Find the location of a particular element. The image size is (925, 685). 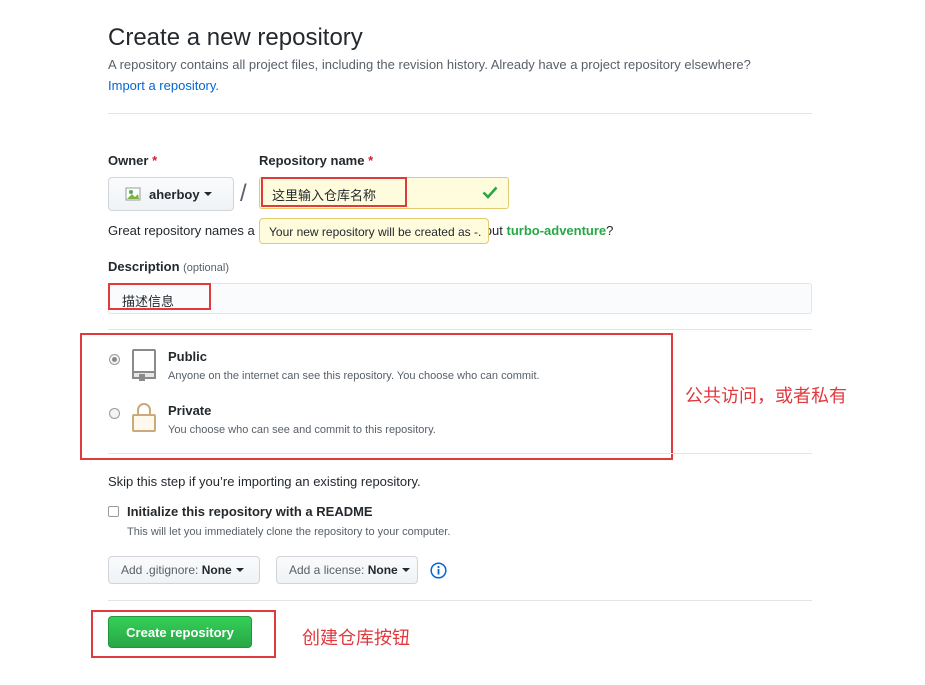

description-label: Description (optional) is located at coordinates (168, 266).